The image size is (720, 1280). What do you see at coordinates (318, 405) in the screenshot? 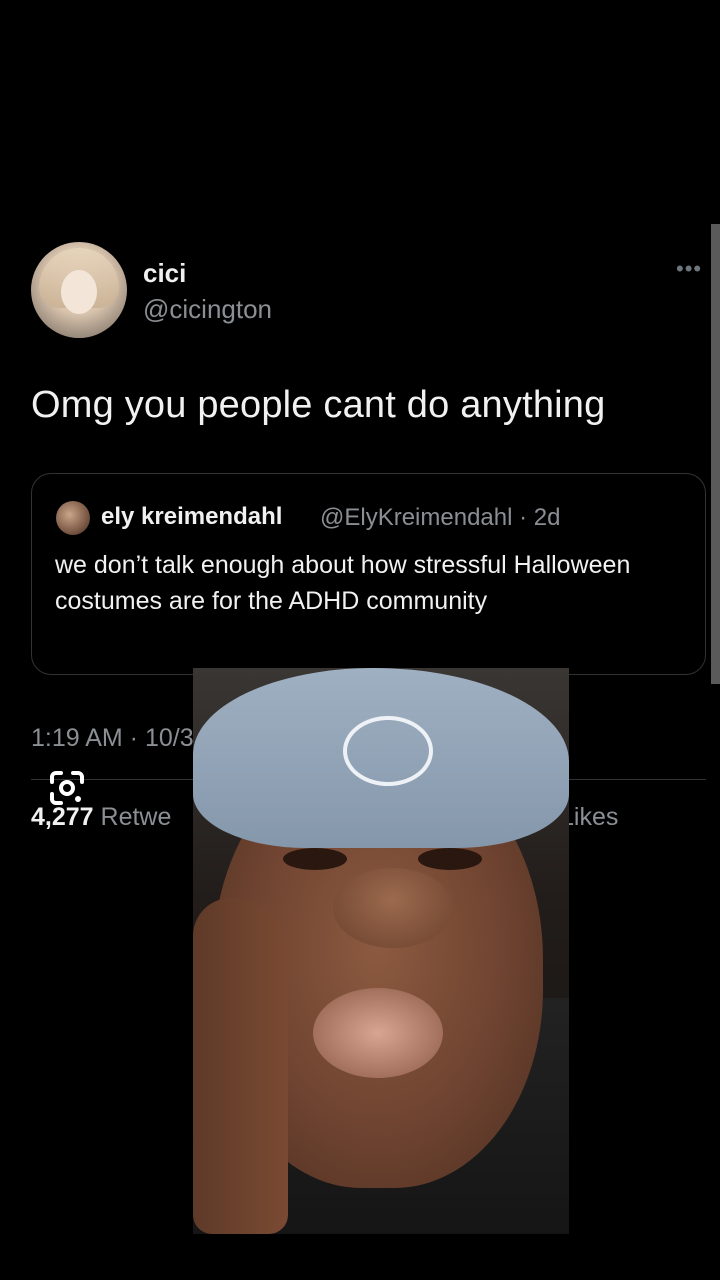
I see `tweet-text: Omg you people cant do anything` at bounding box center [318, 405].